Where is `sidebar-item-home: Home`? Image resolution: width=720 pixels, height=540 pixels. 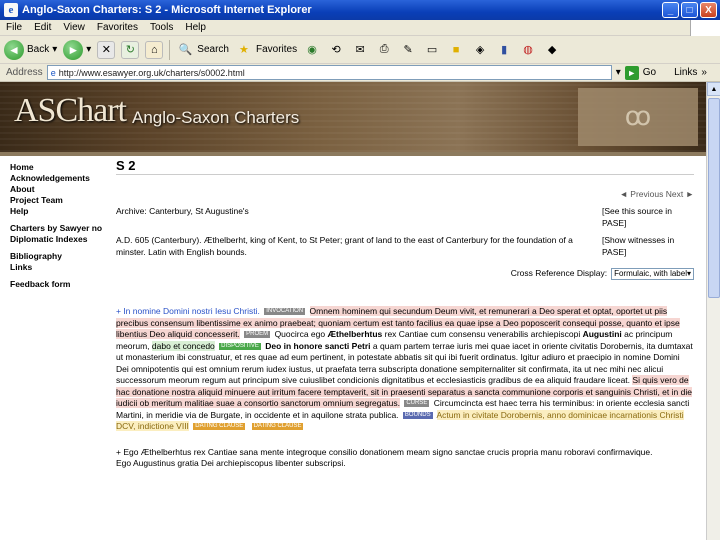
sidebar-item-home: Home is located at coordinates (60, 167).